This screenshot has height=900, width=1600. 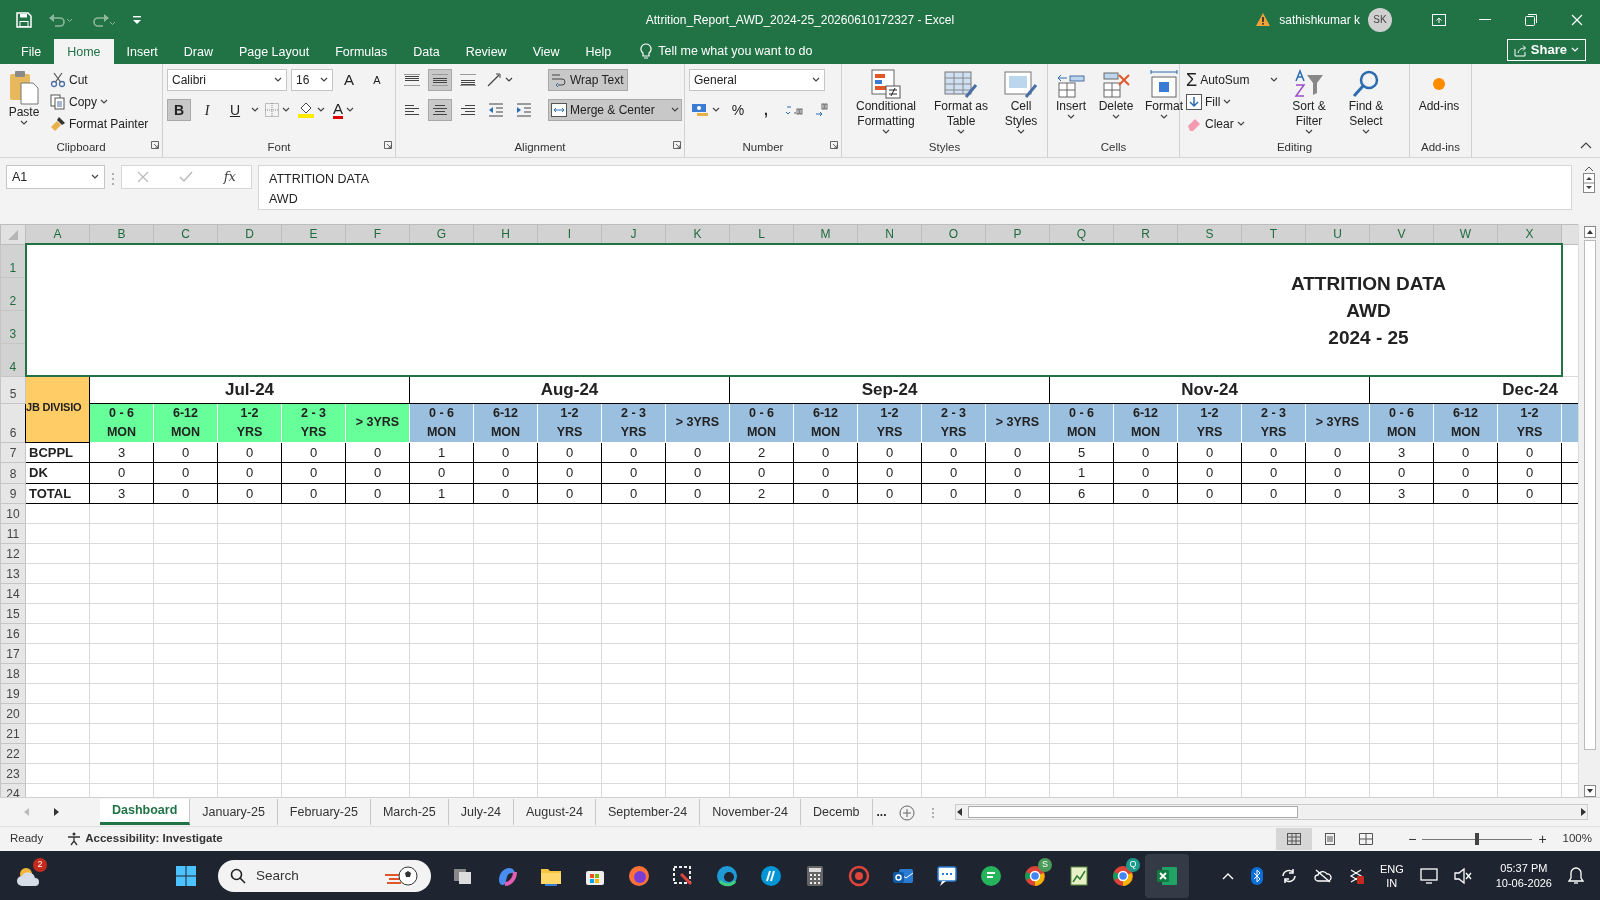 I want to click on column-header: P, so click(x=1017, y=234).